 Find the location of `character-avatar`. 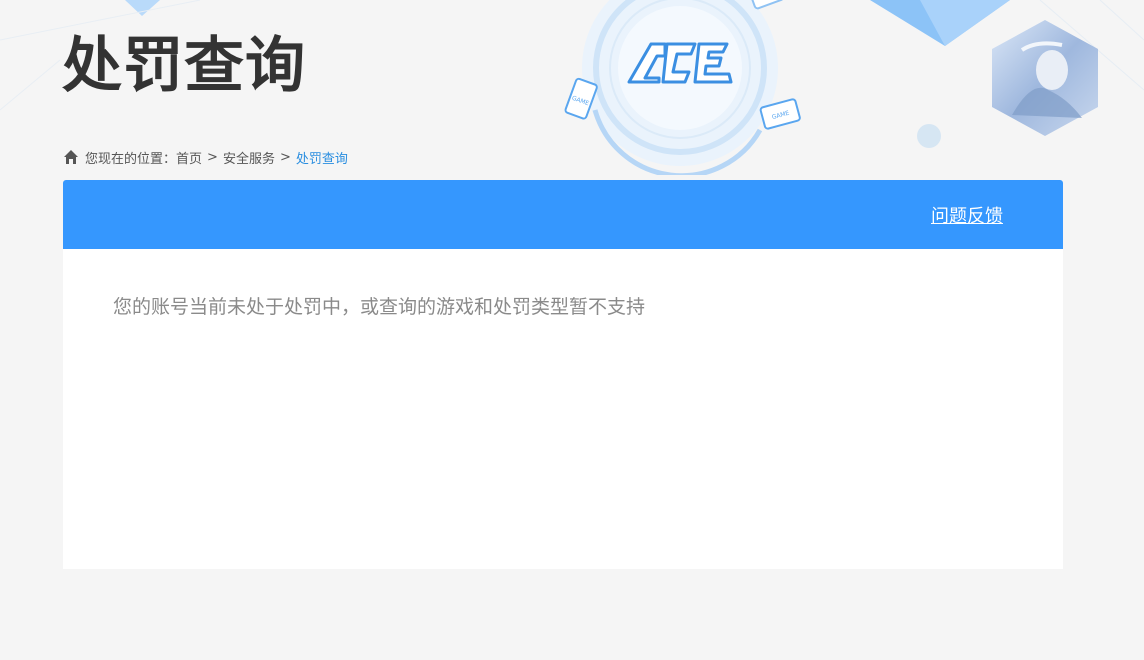

character-avatar is located at coordinates (1045, 78).